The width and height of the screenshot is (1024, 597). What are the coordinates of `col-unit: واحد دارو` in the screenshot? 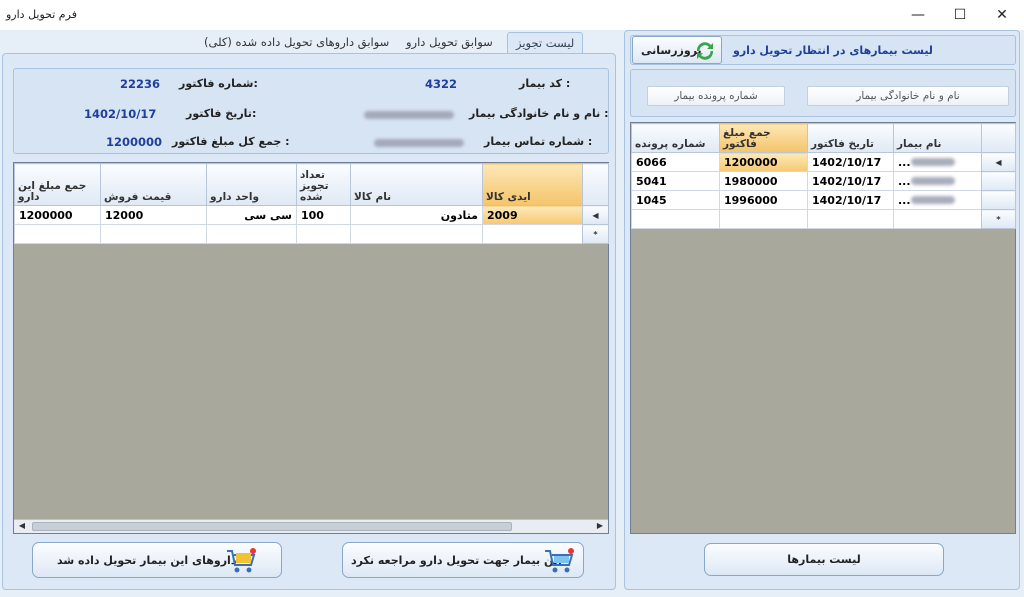 It's located at (251, 184).